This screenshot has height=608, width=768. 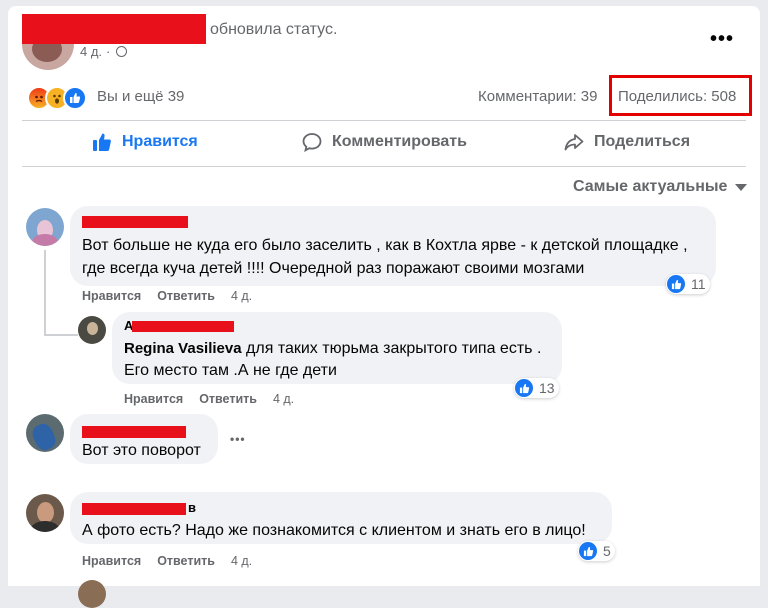 What do you see at coordinates (547, 388) in the screenshot?
I see `likes-count: 13` at bounding box center [547, 388].